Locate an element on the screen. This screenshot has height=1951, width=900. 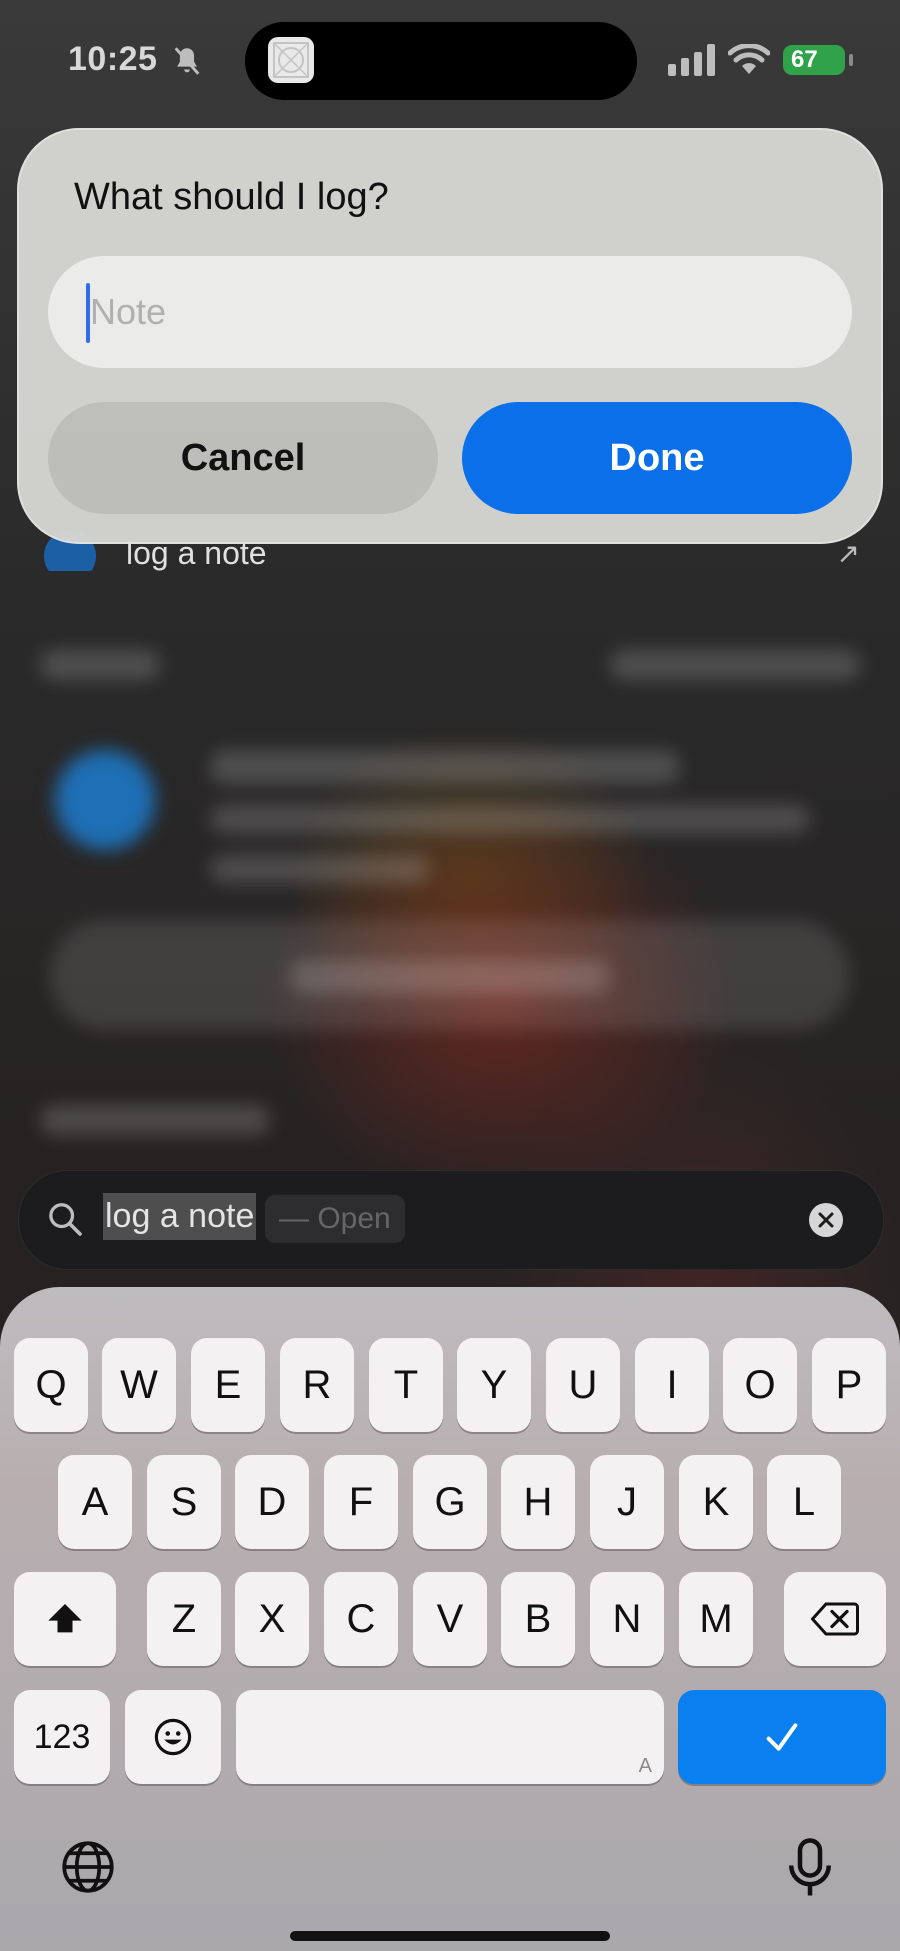
alert-title: What should I log? is located at coordinates (231, 197).